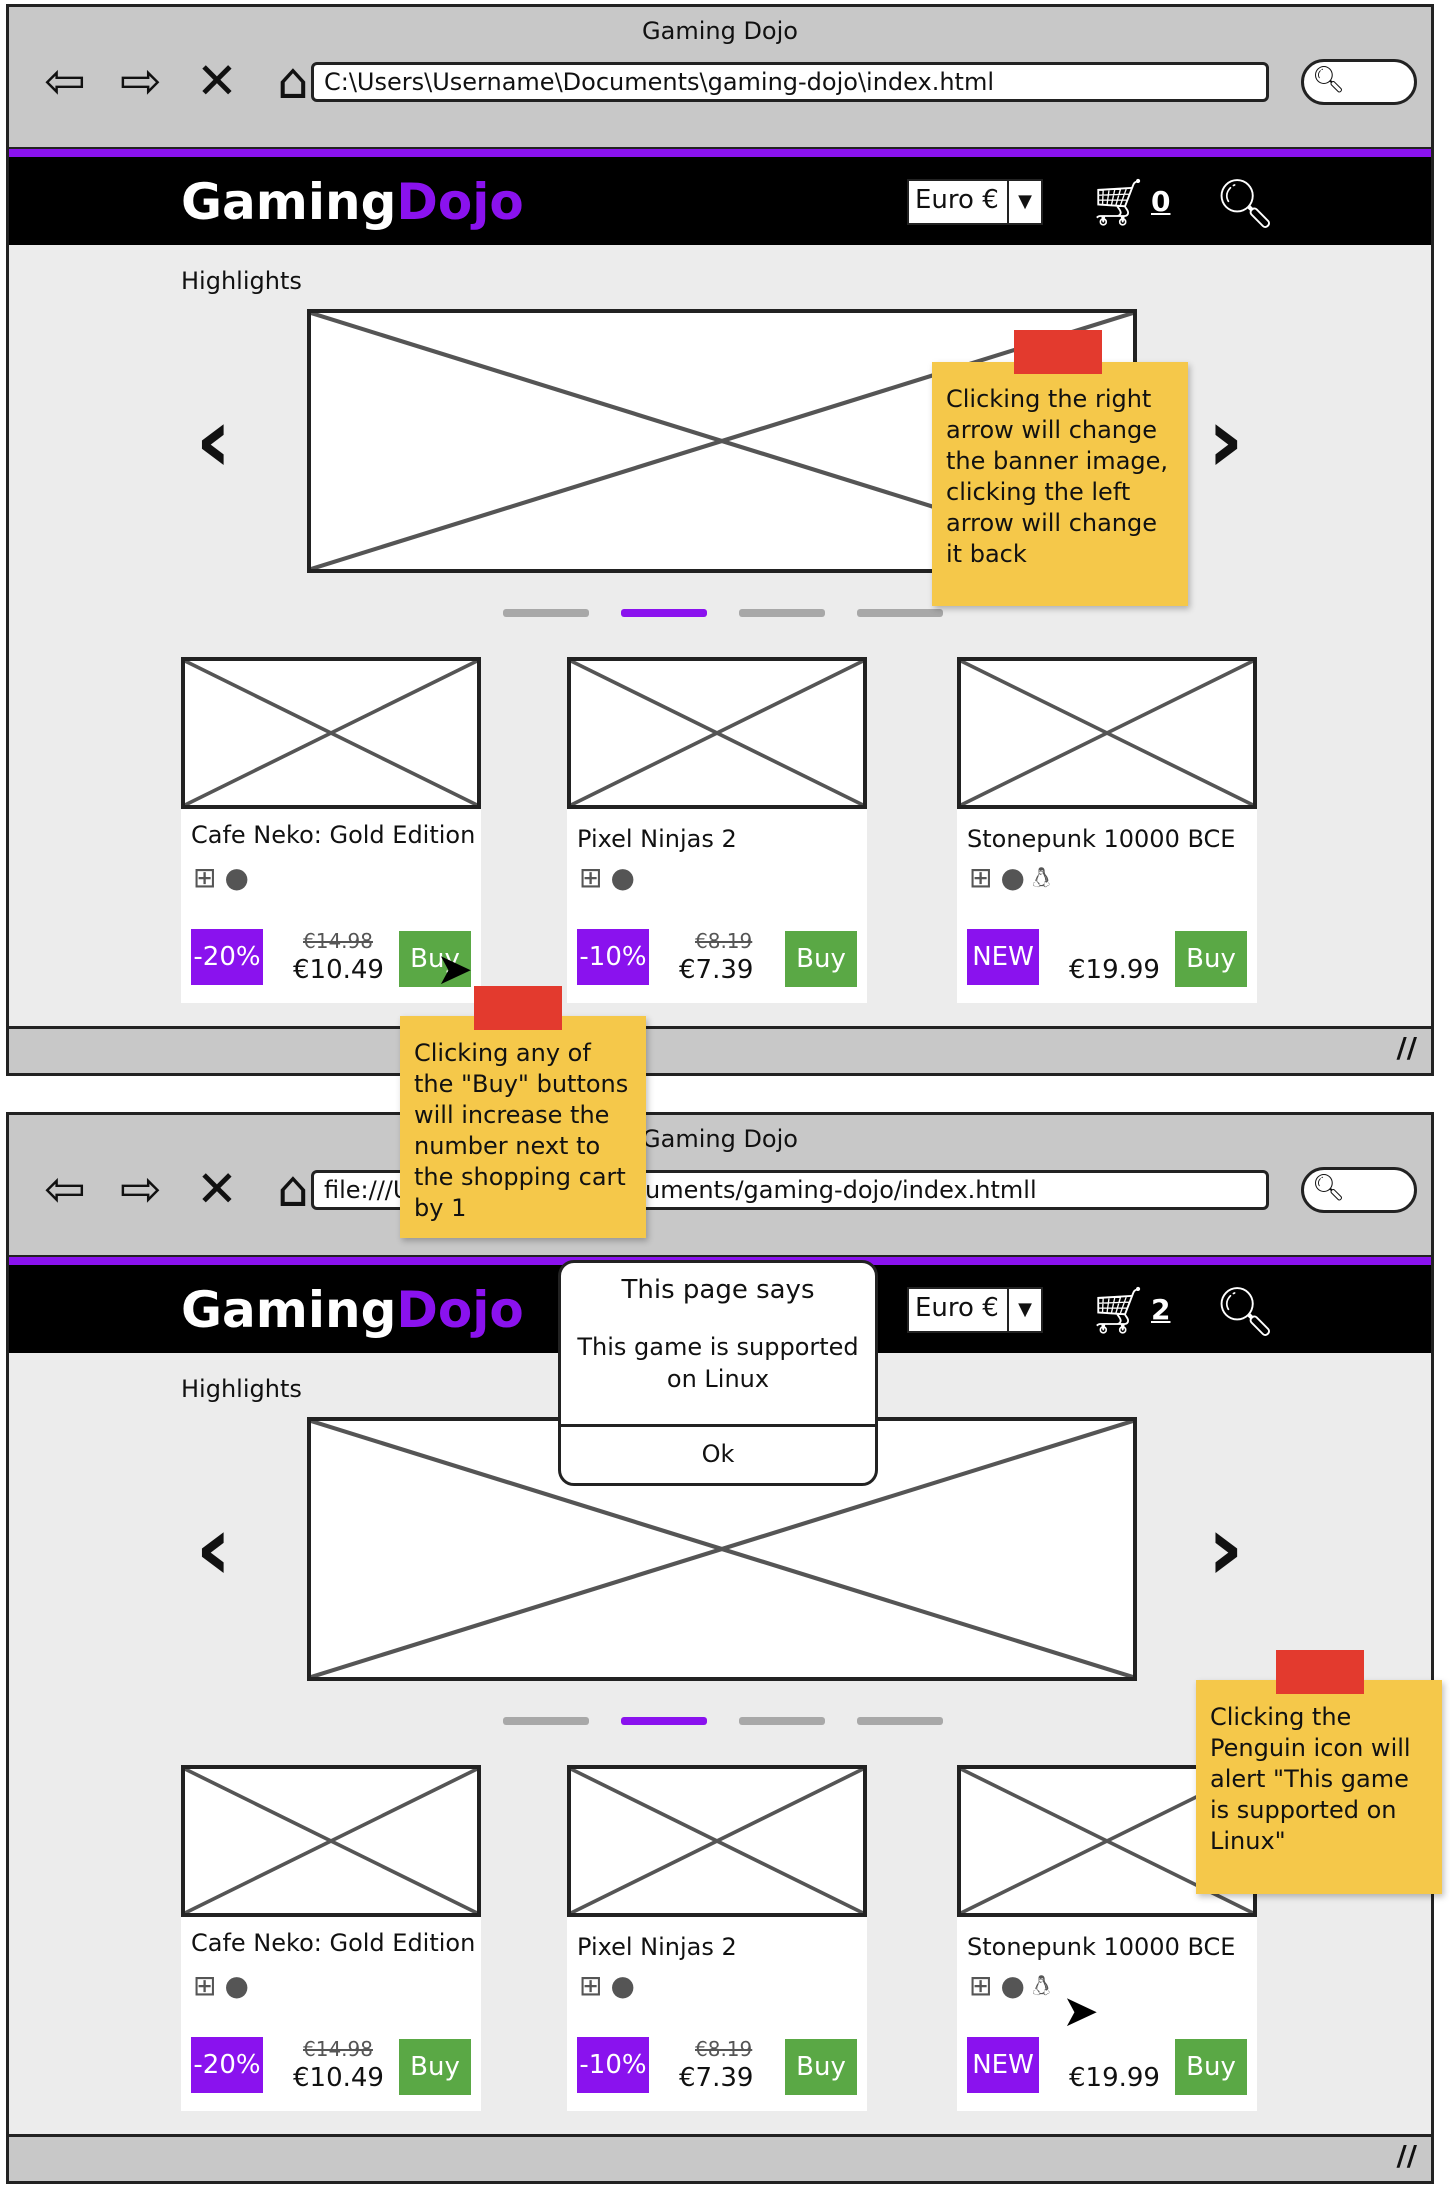 The image size is (1450, 2190). What do you see at coordinates (716, 970) in the screenshot?
I see `price: €7.39` at bounding box center [716, 970].